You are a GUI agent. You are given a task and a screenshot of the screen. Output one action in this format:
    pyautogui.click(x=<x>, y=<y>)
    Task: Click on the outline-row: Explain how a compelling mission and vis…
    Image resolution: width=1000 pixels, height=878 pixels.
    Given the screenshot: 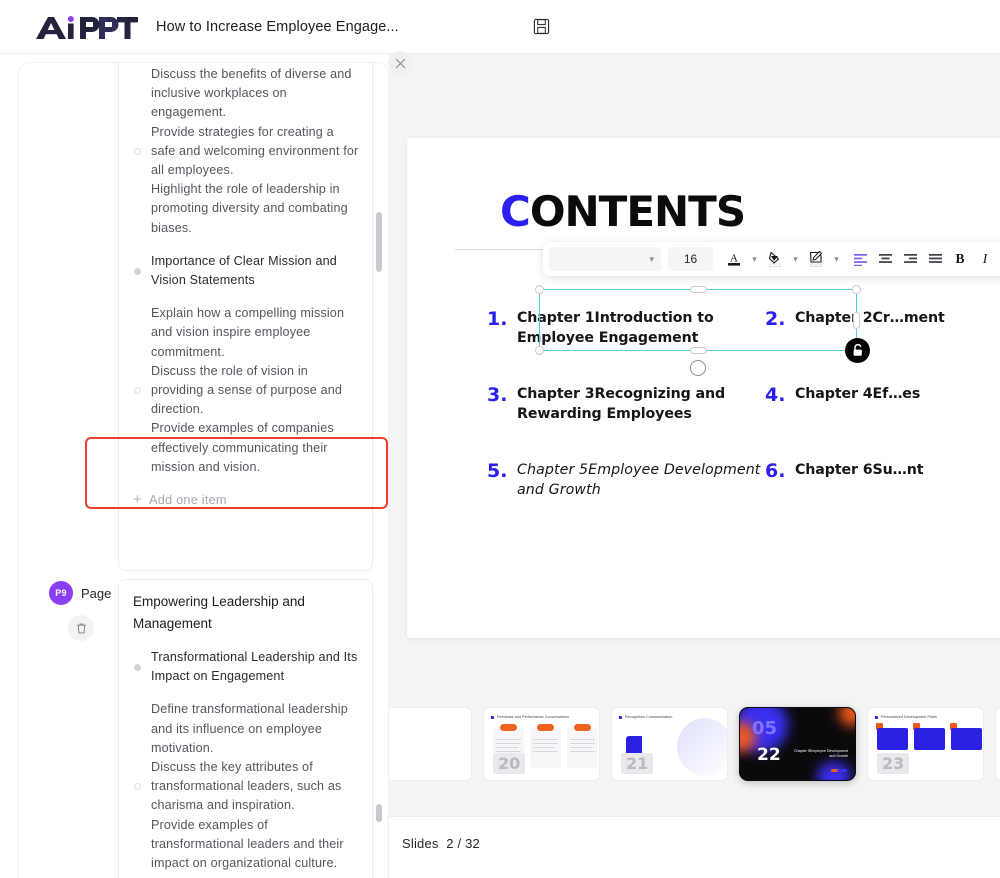 What is the action you would take?
    pyautogui.click(x=245, y=386)
    